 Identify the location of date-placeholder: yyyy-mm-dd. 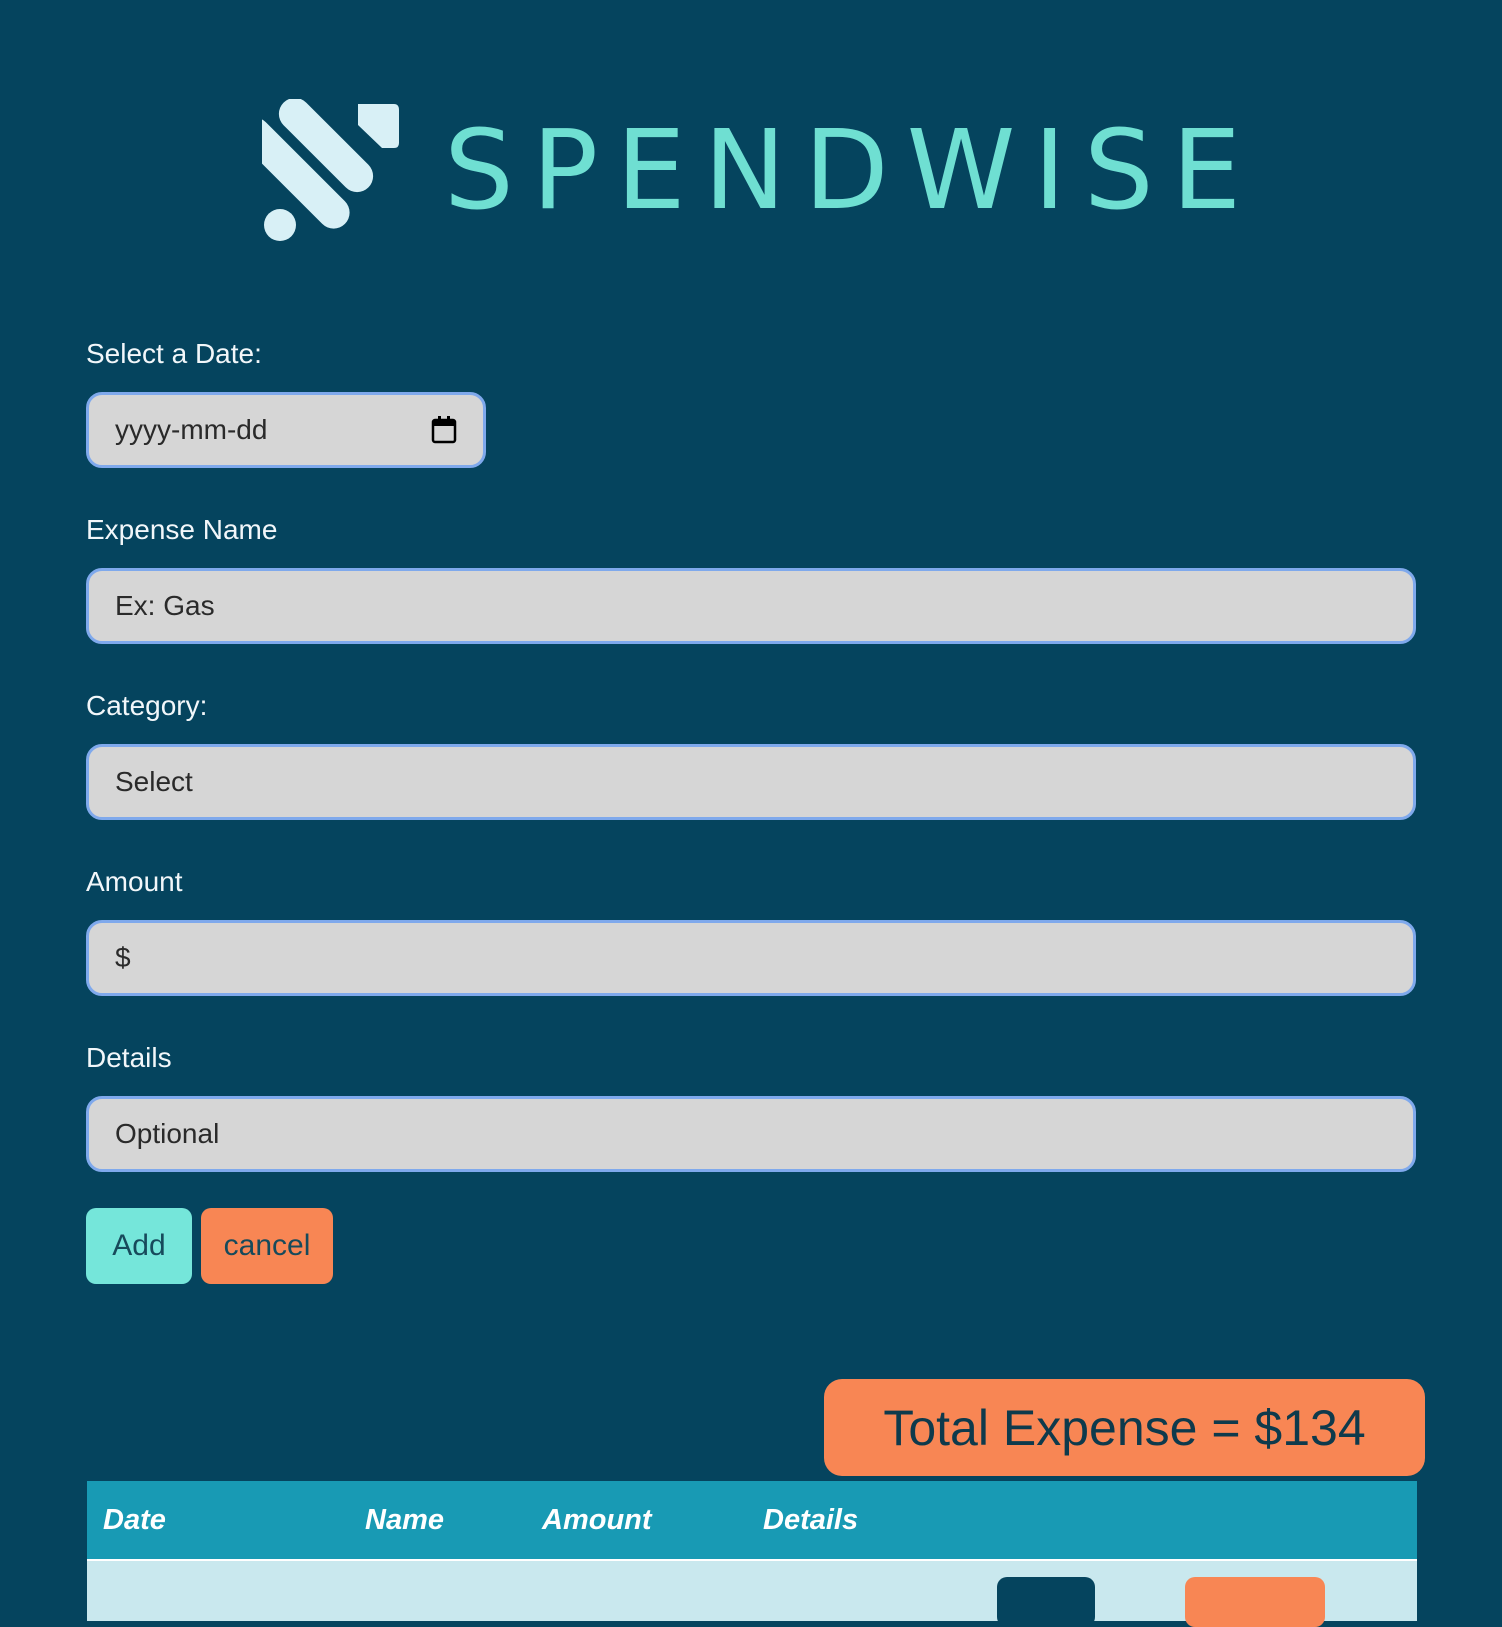
(191, 429).